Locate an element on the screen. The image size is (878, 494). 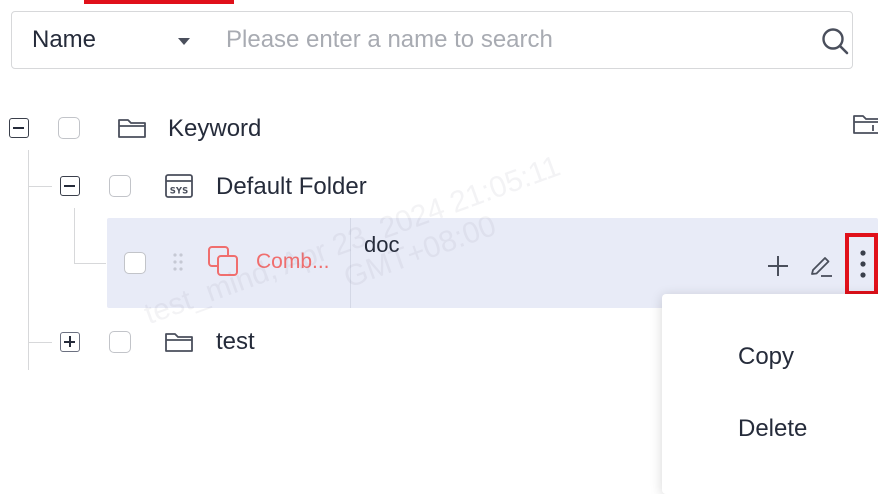
drag-handle-icon is located at coordinates (178, 262).